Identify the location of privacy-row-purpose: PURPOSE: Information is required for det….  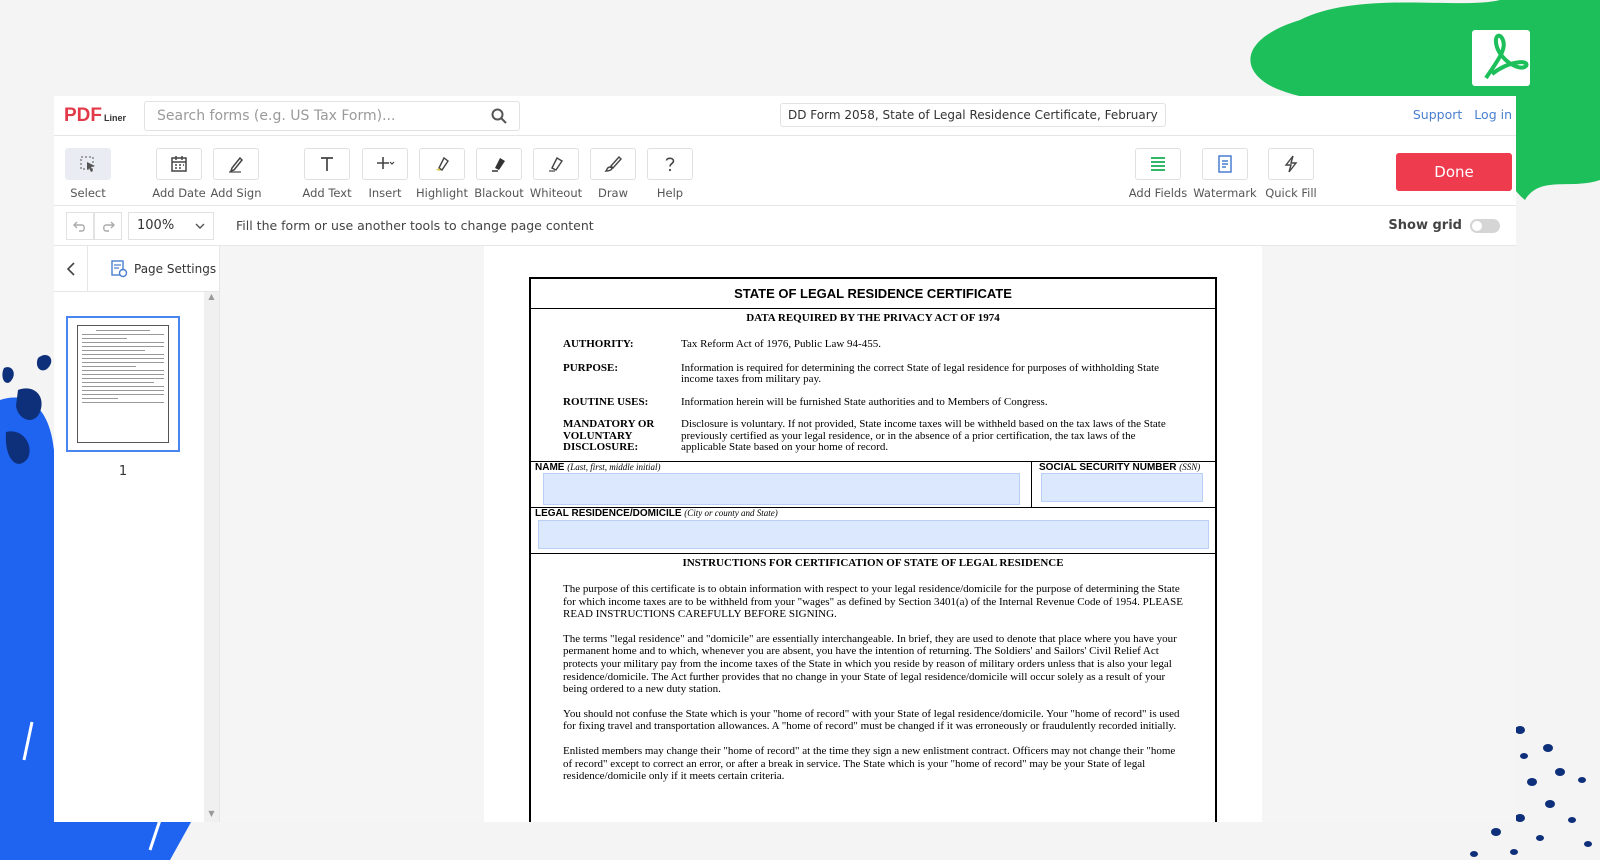
(861, 373).